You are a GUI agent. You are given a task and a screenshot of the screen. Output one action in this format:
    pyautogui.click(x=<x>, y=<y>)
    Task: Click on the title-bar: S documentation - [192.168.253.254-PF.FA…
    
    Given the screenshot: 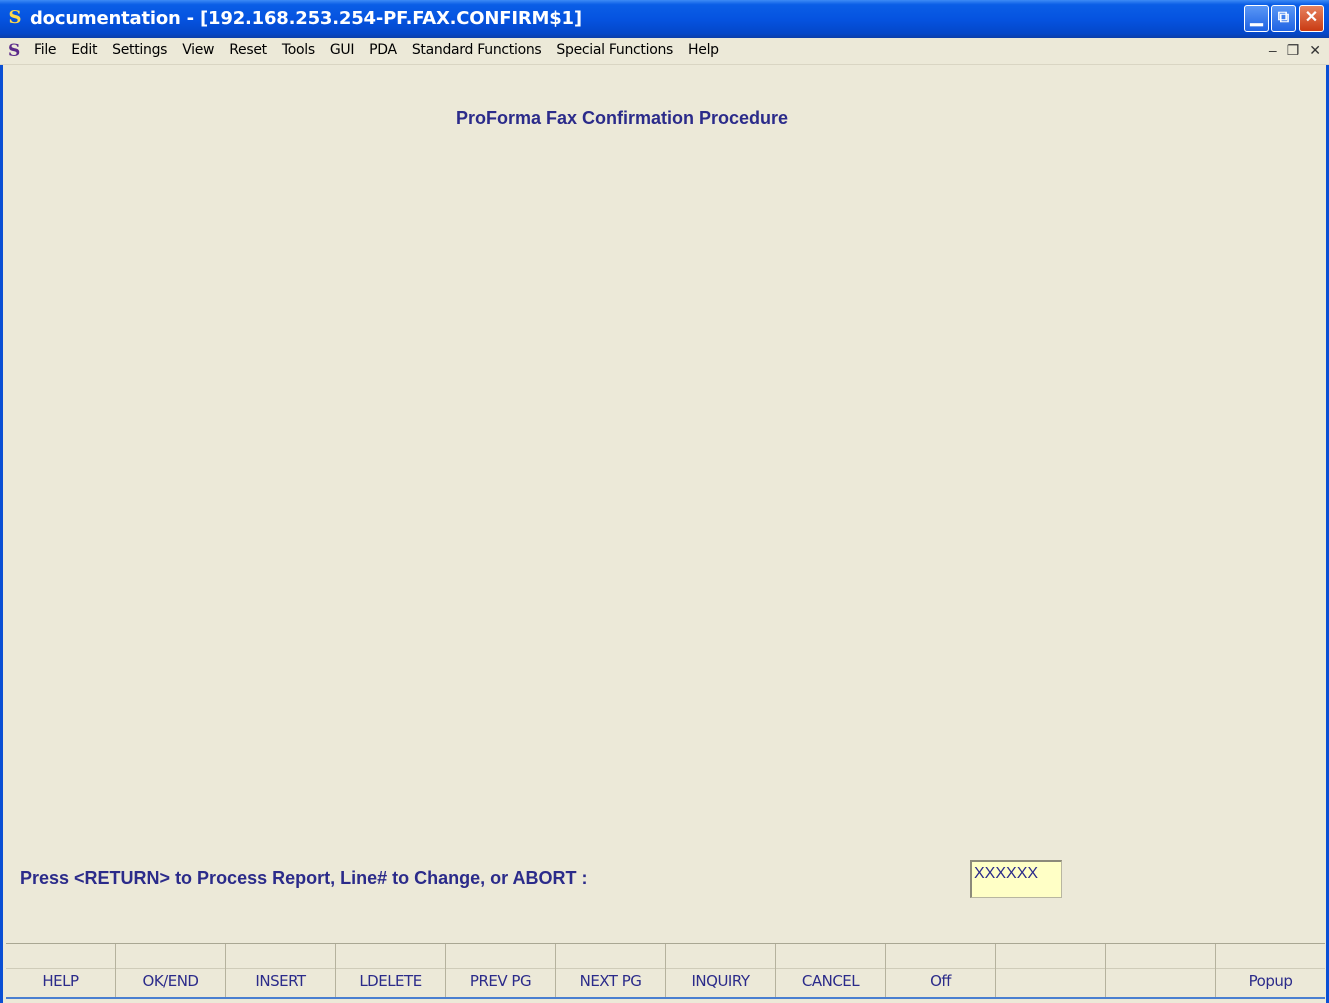 What is the action you would take?
    pyautogui.click(x=664, y=19)
    